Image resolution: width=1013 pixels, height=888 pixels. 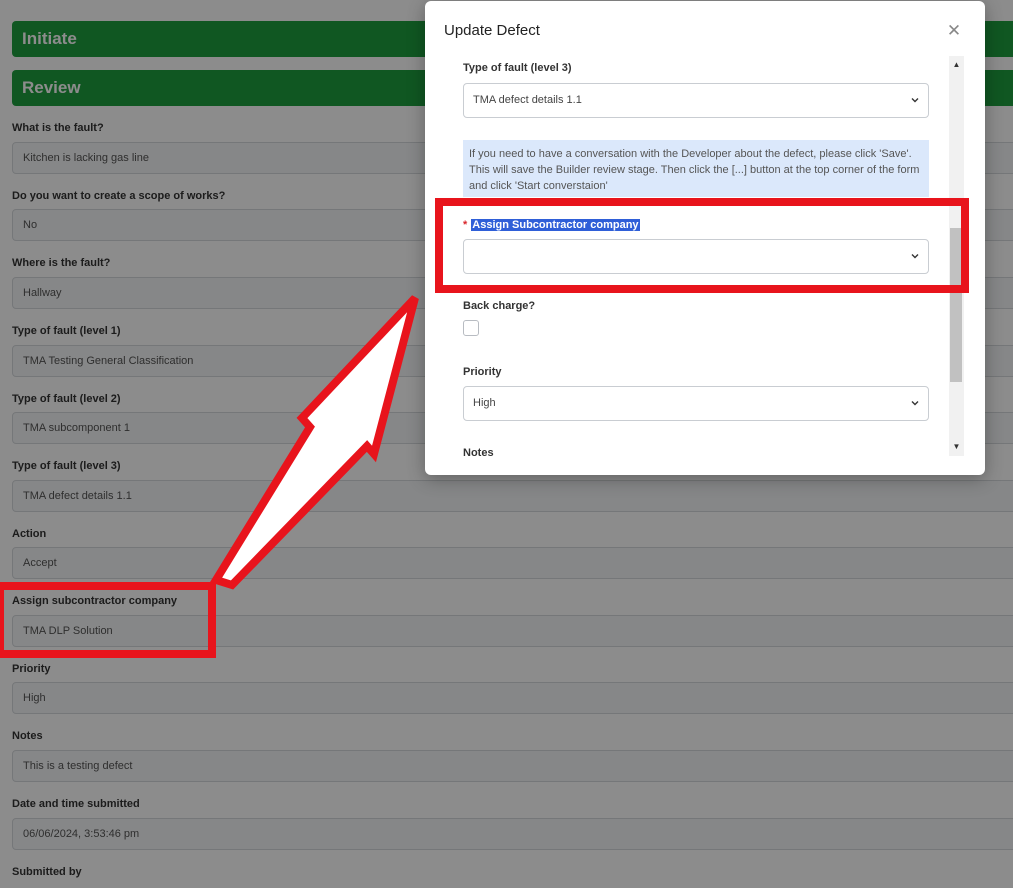 What do you see at coordinates (484, 403) in the screenshot?
I see `priority-value: High` at bounding box center [484, 403].